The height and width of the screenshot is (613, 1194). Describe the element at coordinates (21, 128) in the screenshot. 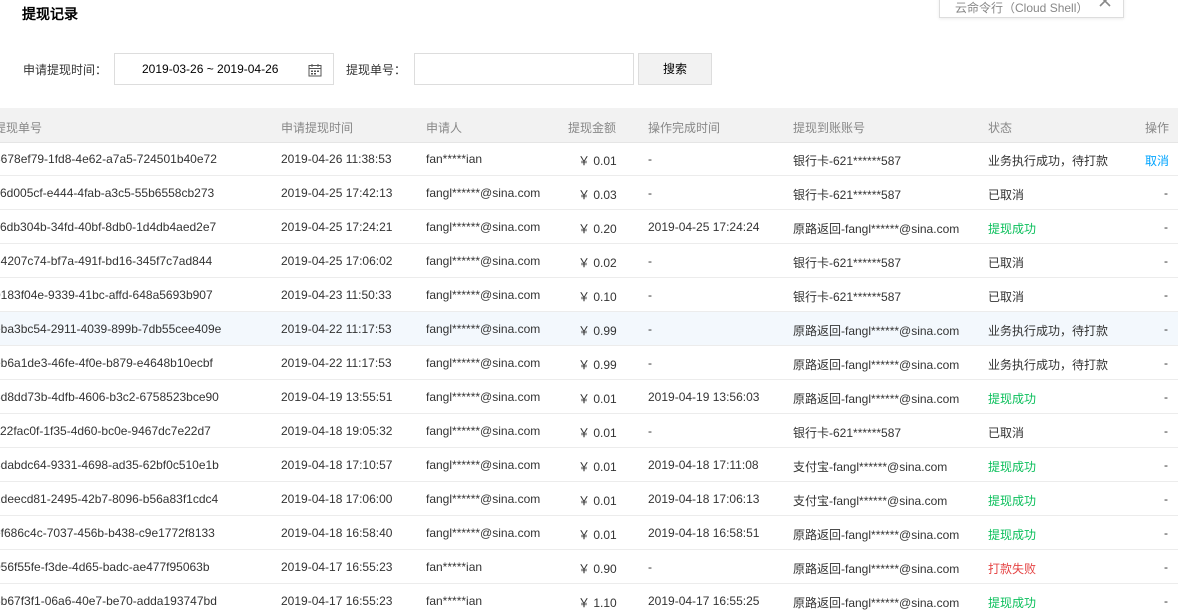

I see `column-header-order-id: 提现单号` at that location.